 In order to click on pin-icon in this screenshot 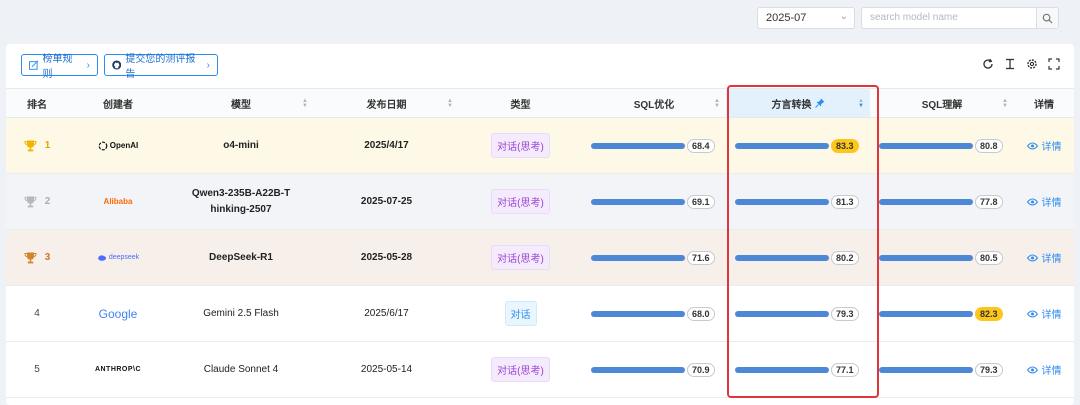, I will do `click(819, 103)`.